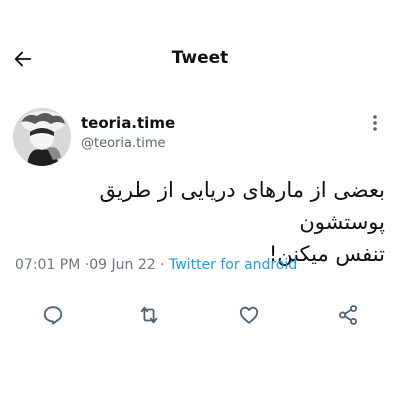 This screenshot has width=400, height=400. I want to click on reply-icon, so click(53, 315).